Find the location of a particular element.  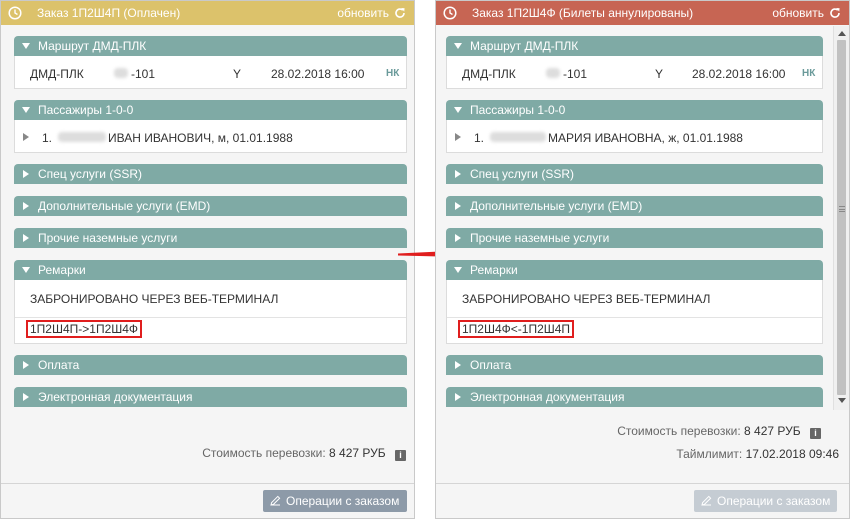

timelimit-label: Таймлимит: is located at coordinates (709, 454).